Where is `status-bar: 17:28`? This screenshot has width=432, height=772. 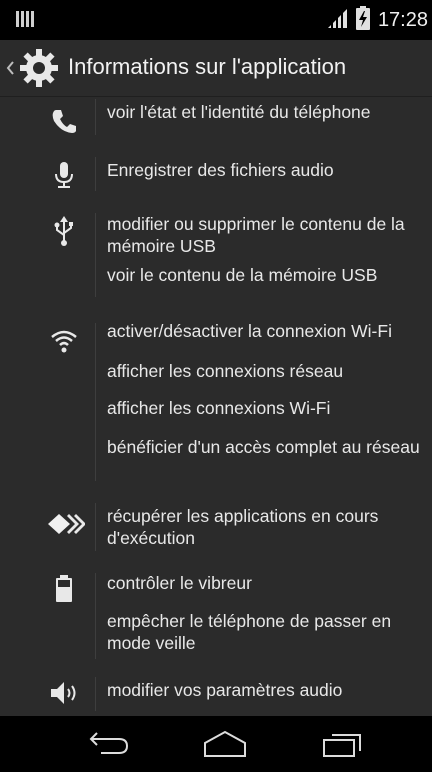
status-bar: 17:28 is located at coordinates (216, 20).